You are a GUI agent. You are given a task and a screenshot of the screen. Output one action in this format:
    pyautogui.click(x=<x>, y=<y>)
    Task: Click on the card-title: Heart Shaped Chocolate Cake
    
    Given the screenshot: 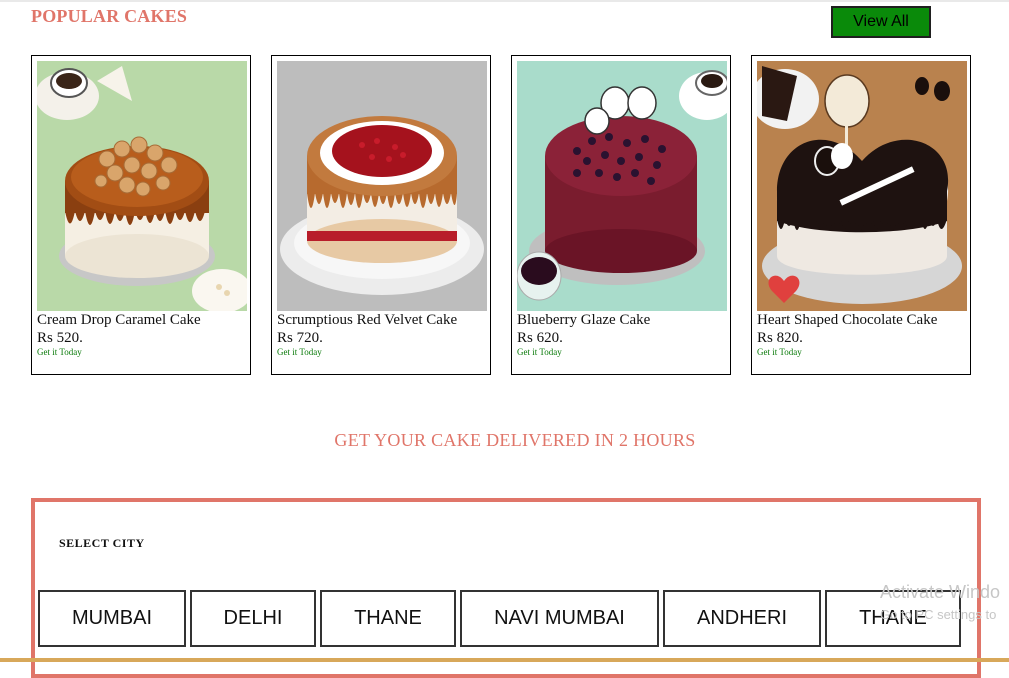 What is the action you would take?
    pyautogui.click(x=847, y=320)
    